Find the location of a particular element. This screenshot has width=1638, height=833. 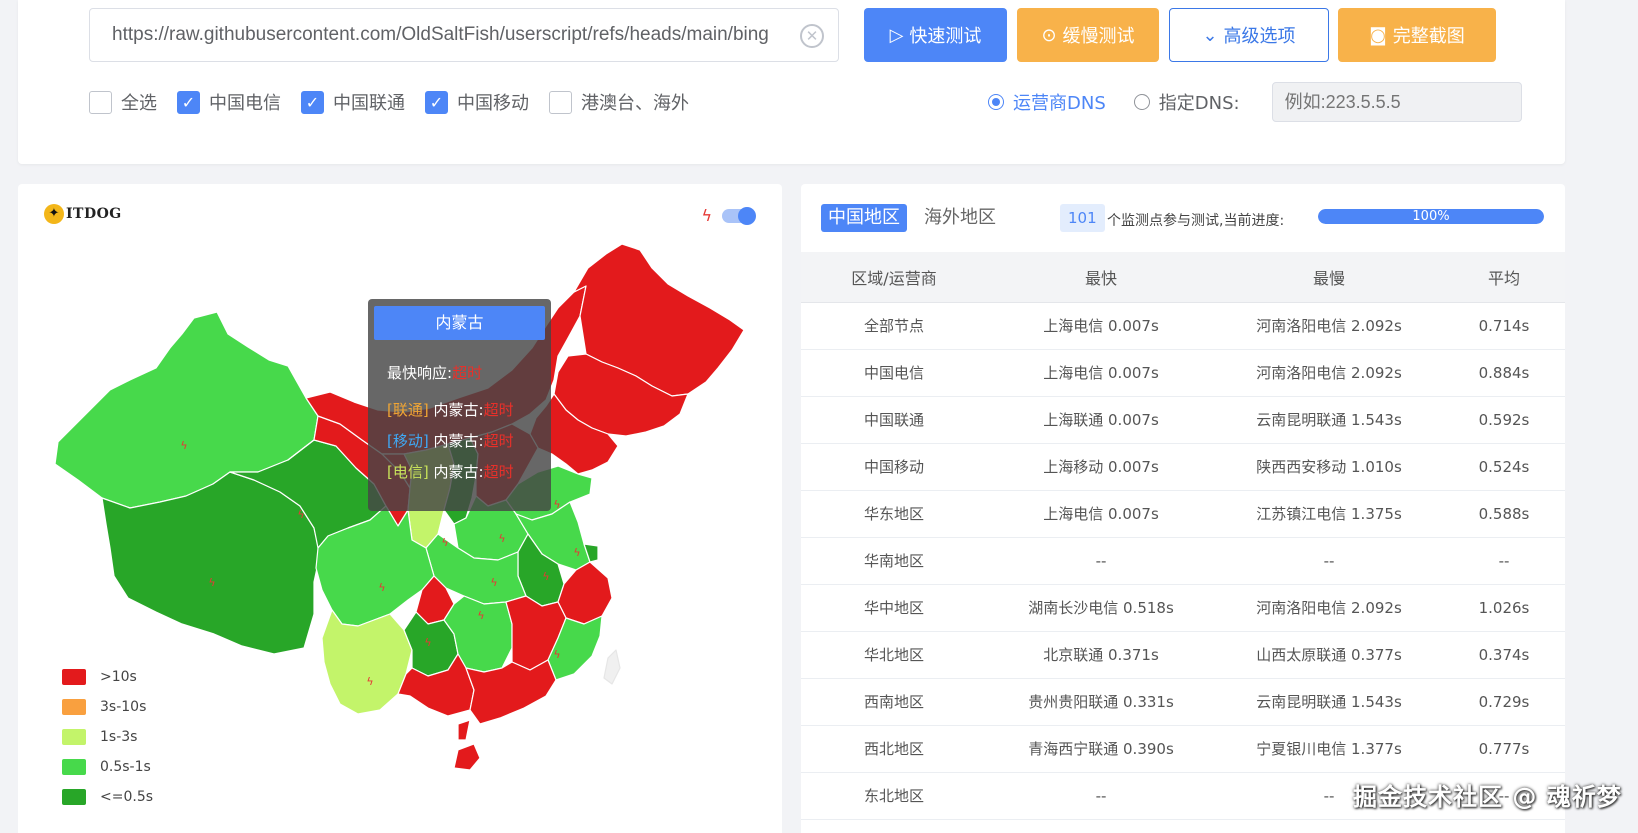

checkbox-overseas: 港澳台、海外 is located at coordinates (619, 102).